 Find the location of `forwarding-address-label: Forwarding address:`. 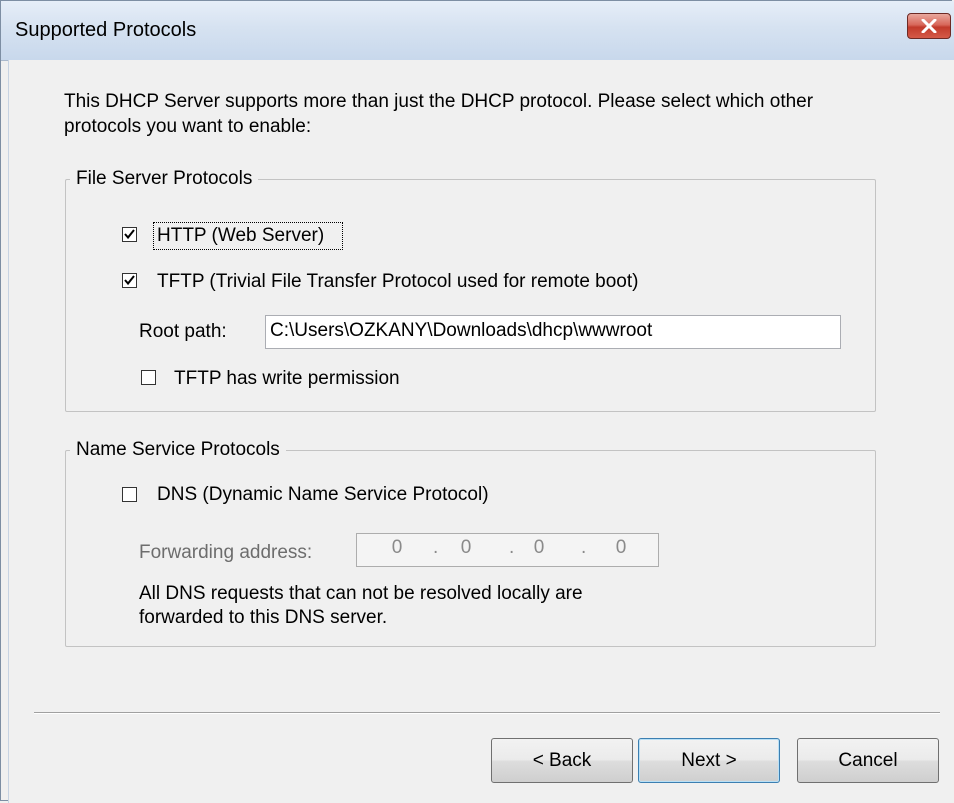

forwarding-address-label: Forwarding address: is located at coordinates (226, 552).